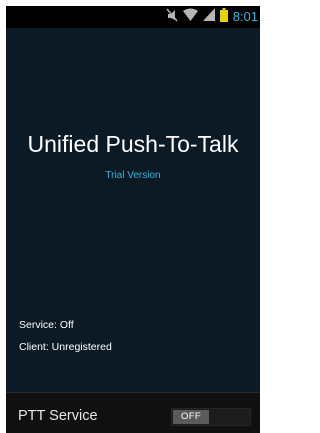 The image size is (320, 433). I want to click on wifi-icon, so click(190, 17).